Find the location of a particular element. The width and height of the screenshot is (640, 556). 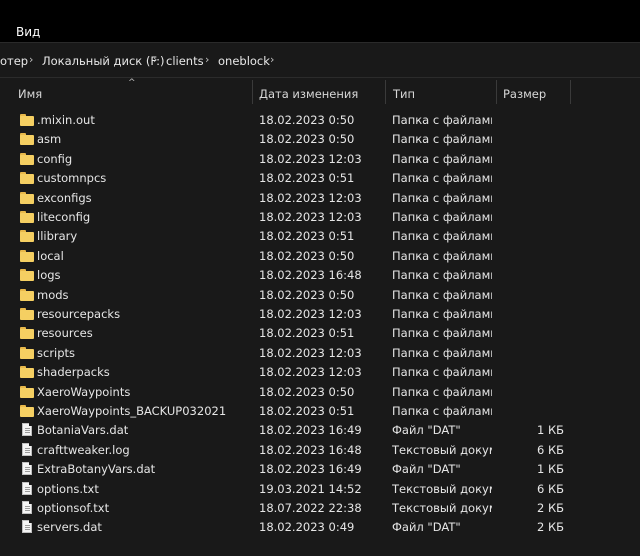

file-row: asm 18.02.2023 0:50 Папка с файлами is located at coordinates (320, 138).